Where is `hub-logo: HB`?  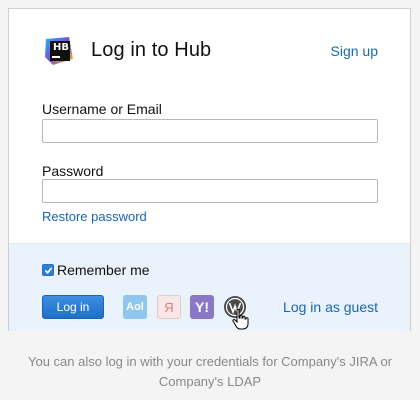
hub-logo: HB is located at coordinates (59, 51).